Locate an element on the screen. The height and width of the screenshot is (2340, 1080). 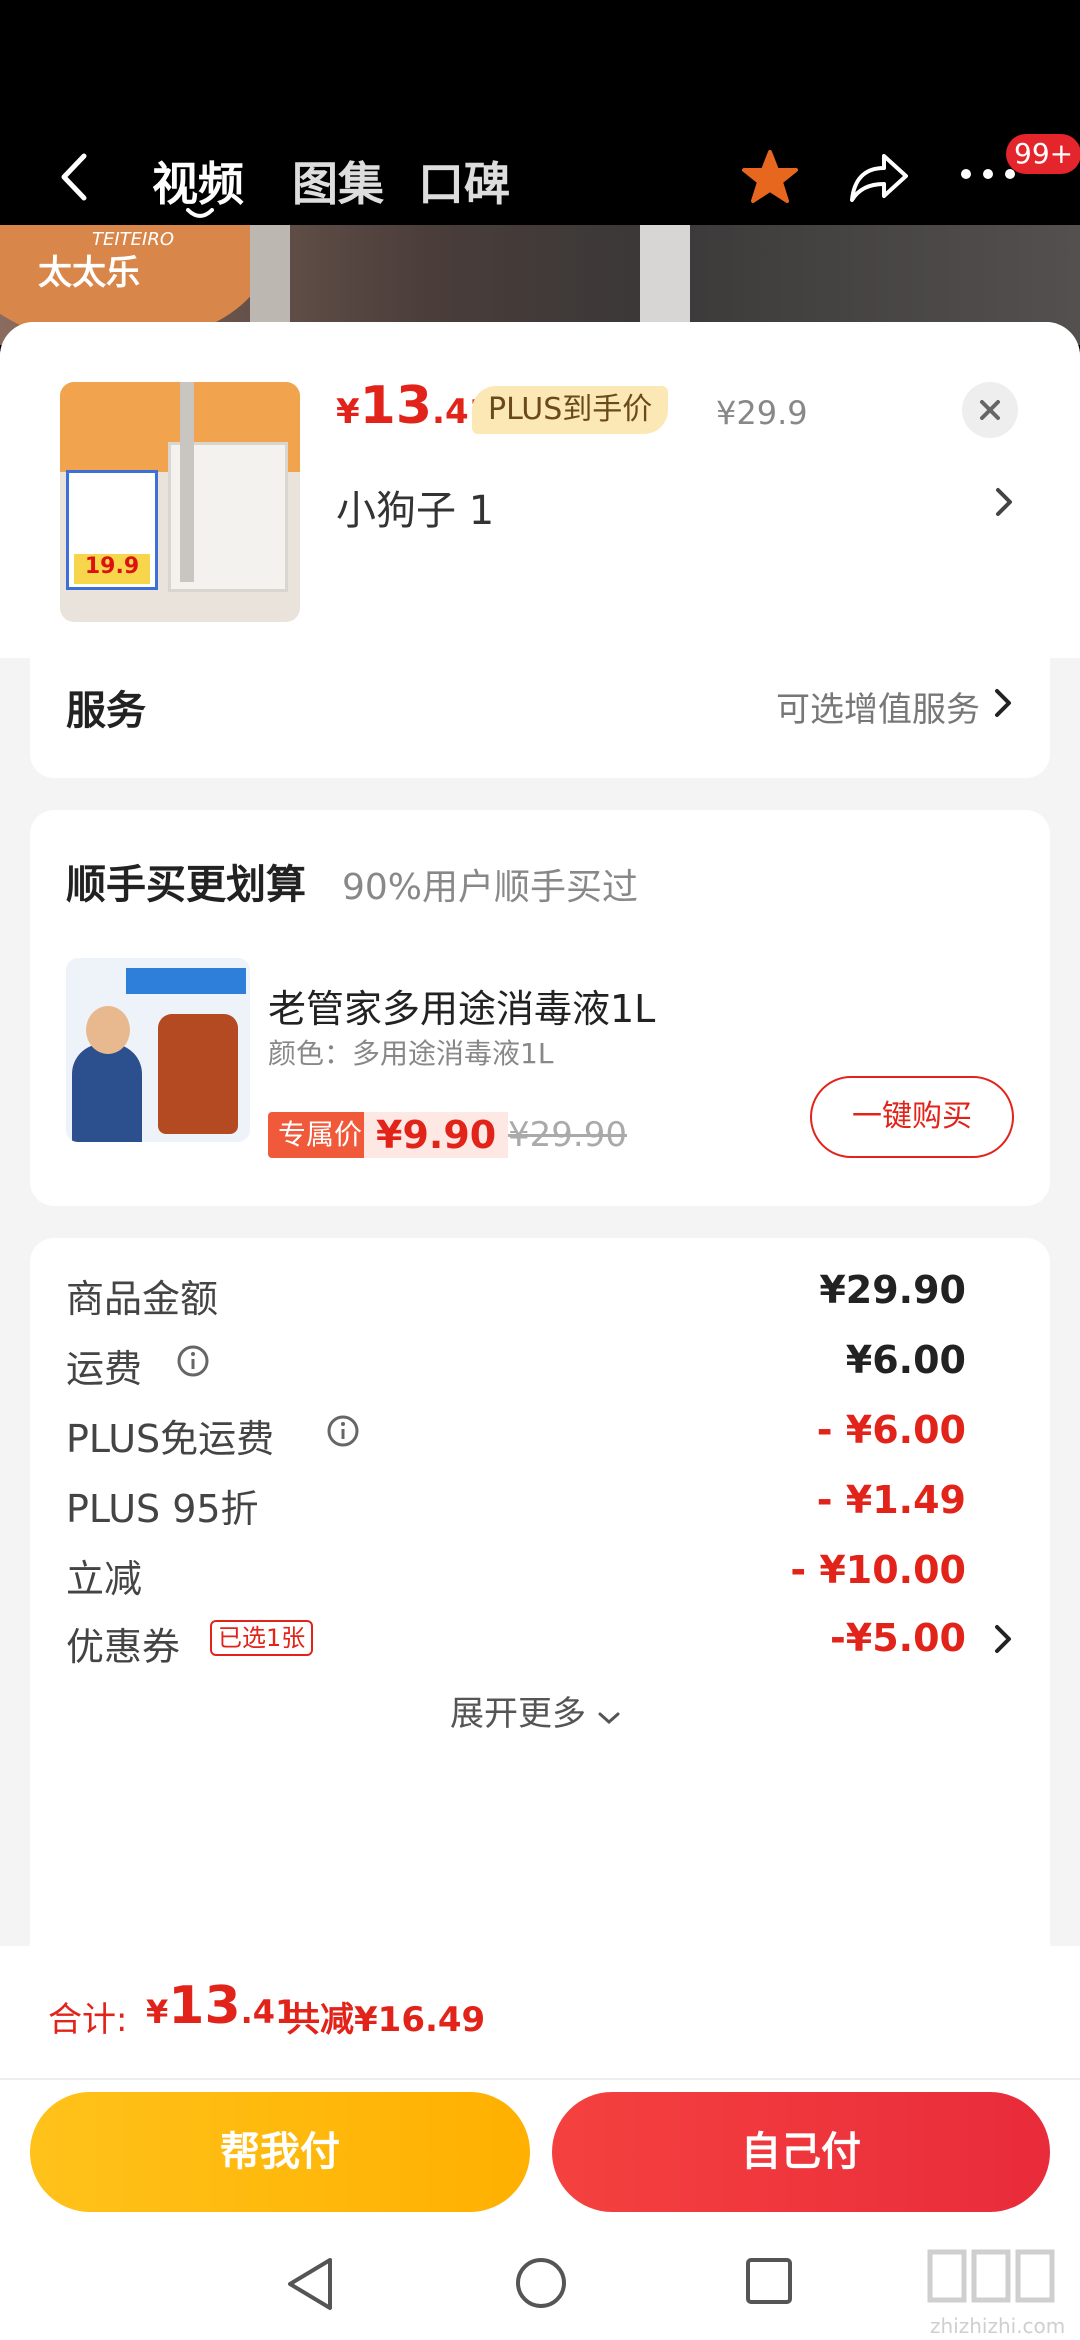
brand-logo-text: 太太乐 is located at coordinates (89, 273).